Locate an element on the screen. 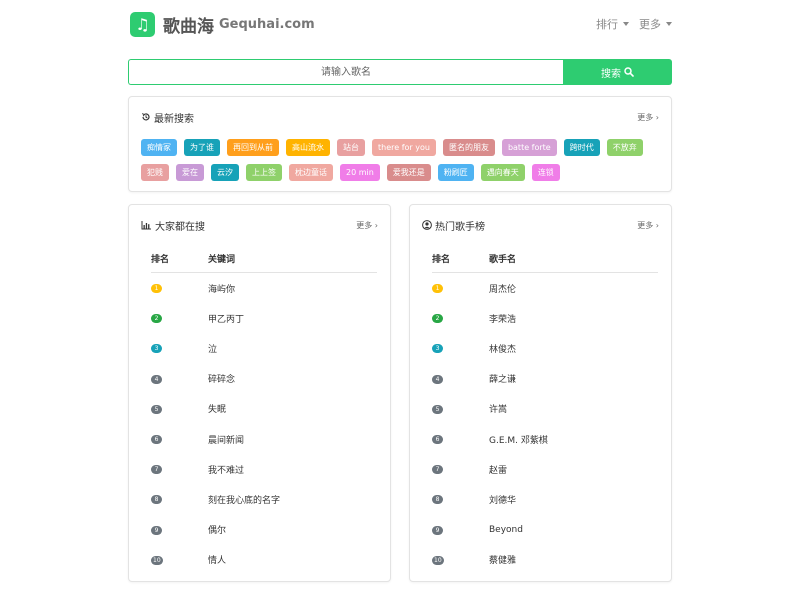  table-row: 1 海屿你 is located at coordinates (264, 288).